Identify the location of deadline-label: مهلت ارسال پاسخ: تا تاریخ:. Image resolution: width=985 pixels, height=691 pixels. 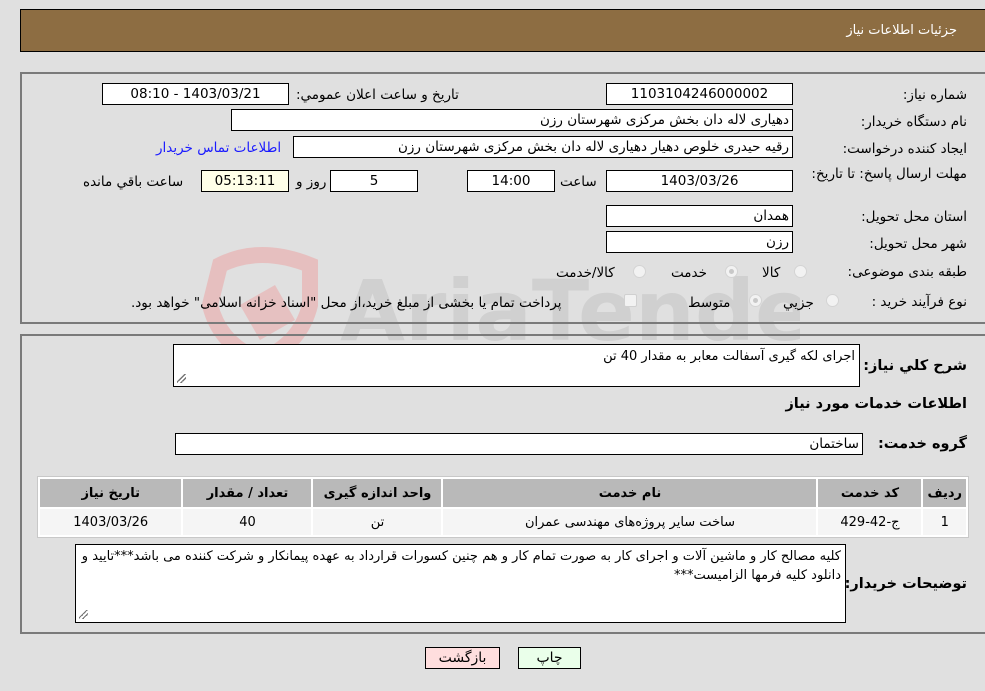
(889, 174).